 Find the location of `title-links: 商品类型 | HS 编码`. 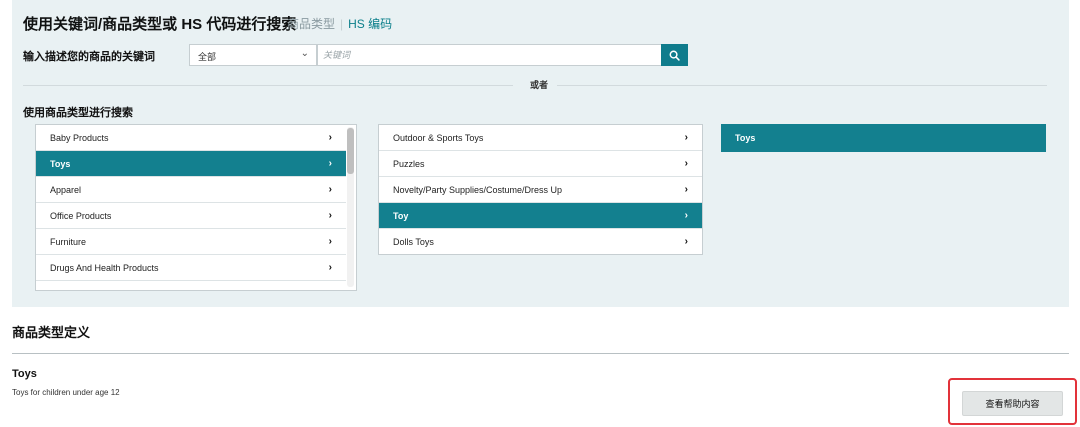

title-links: 商品类型 | HS 编码 is located at coordinates (339, 23).